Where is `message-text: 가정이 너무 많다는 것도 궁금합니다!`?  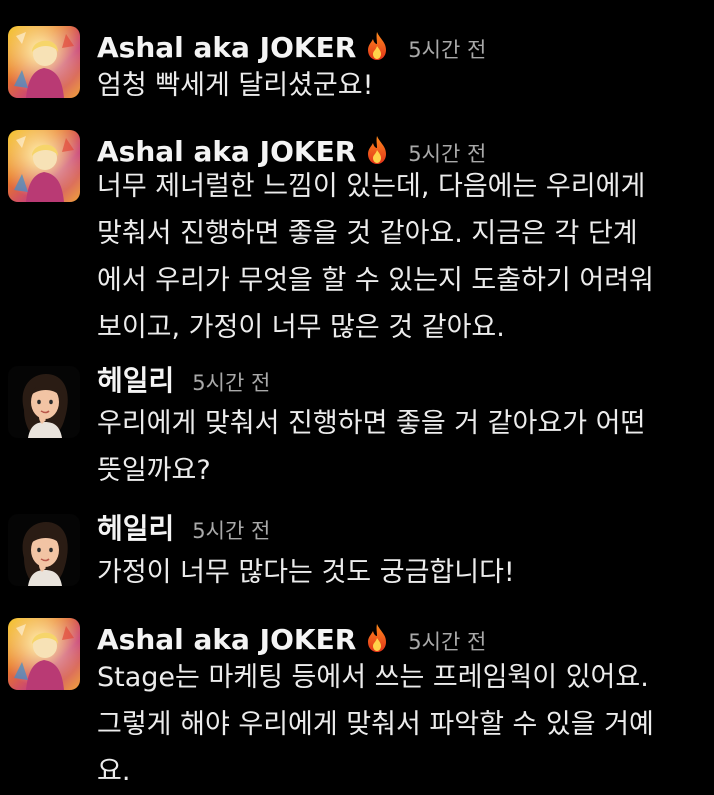
message-text: 가정이 너무 많다는 것도 궁금합니다! is located at coordinates (397, 572).